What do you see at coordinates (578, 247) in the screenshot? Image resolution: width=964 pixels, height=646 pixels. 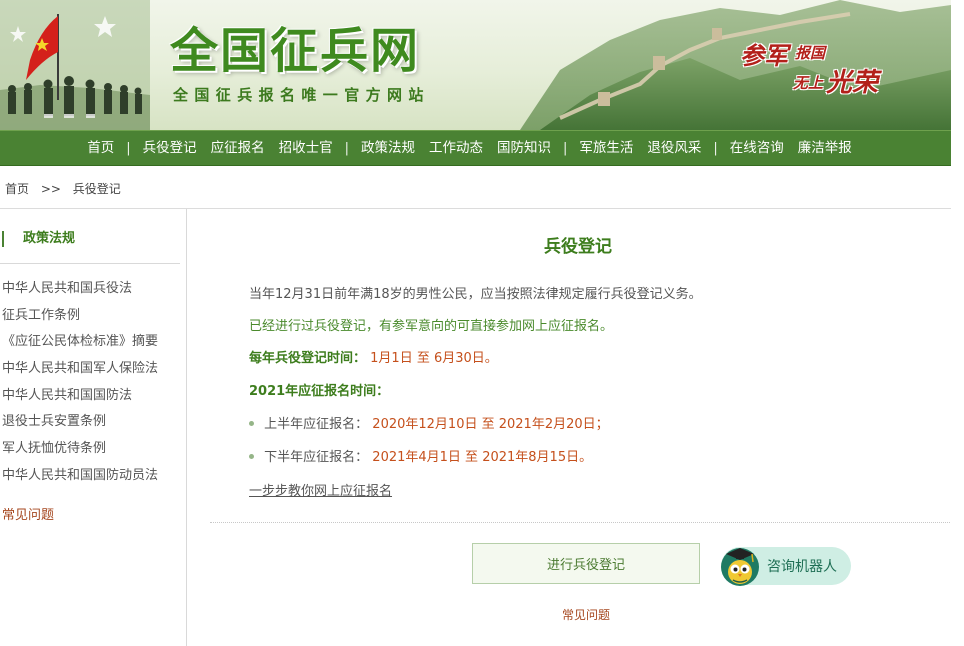 I see `page-title: 兵役登记` at bounding box center [578, 247].